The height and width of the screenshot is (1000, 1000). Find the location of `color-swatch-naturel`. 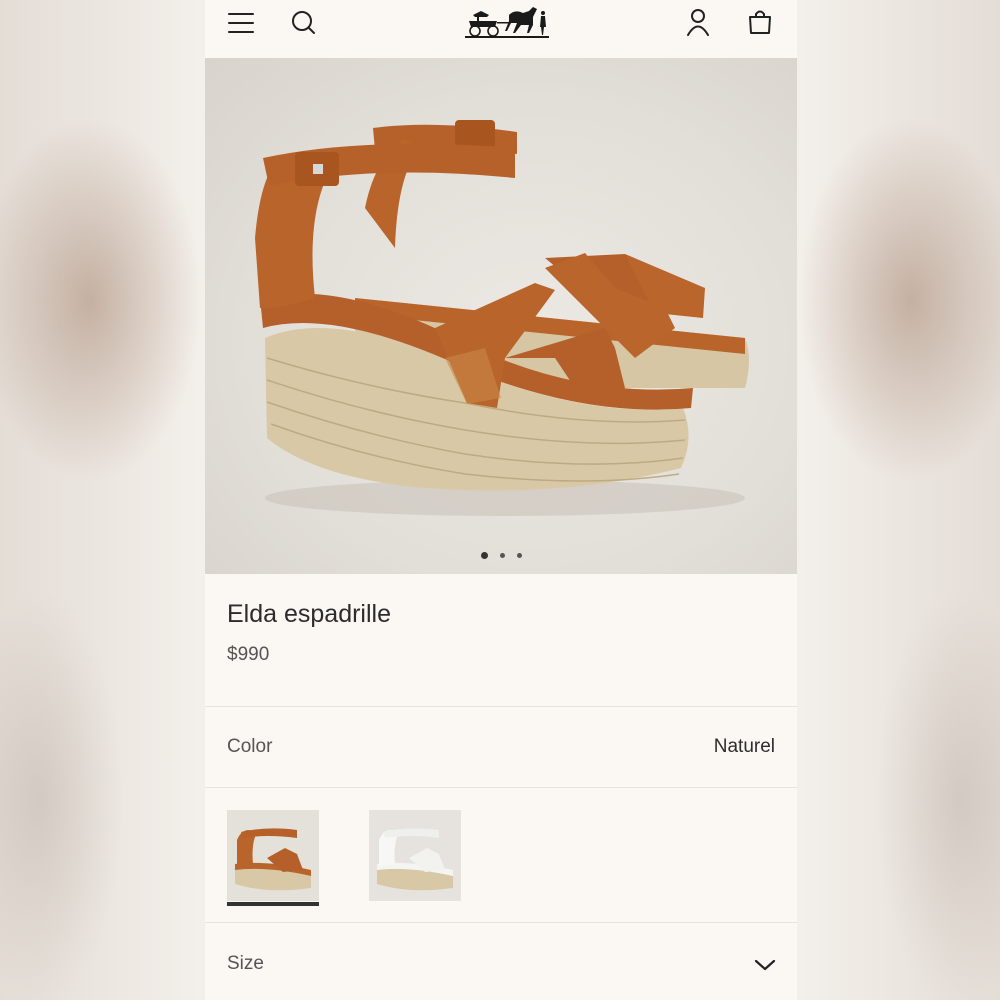

color-swatch-naturel is located at coordinates (273, 855).